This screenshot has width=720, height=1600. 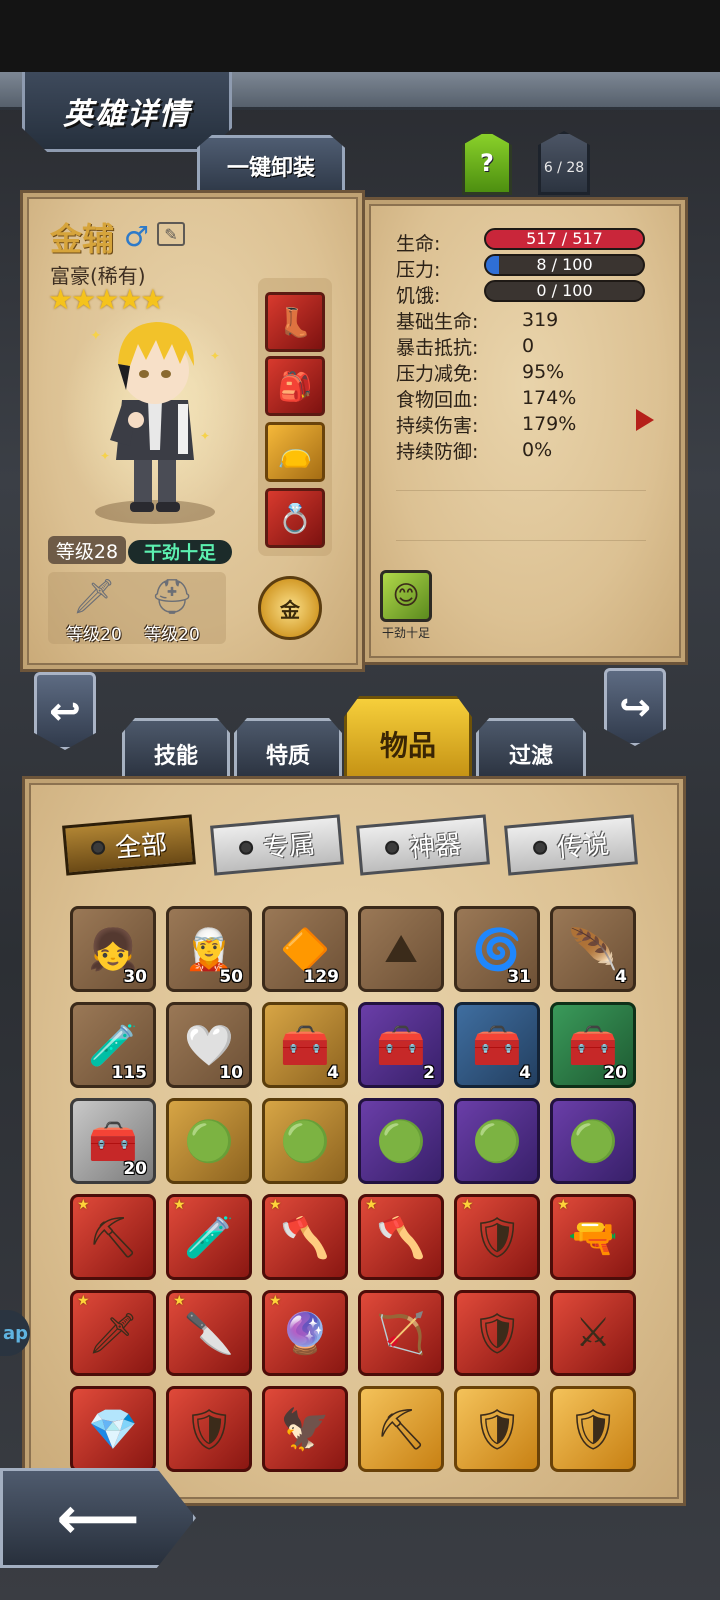 I want to click on inventory-item: 🔫 ★, so click(x=593, y=1237).